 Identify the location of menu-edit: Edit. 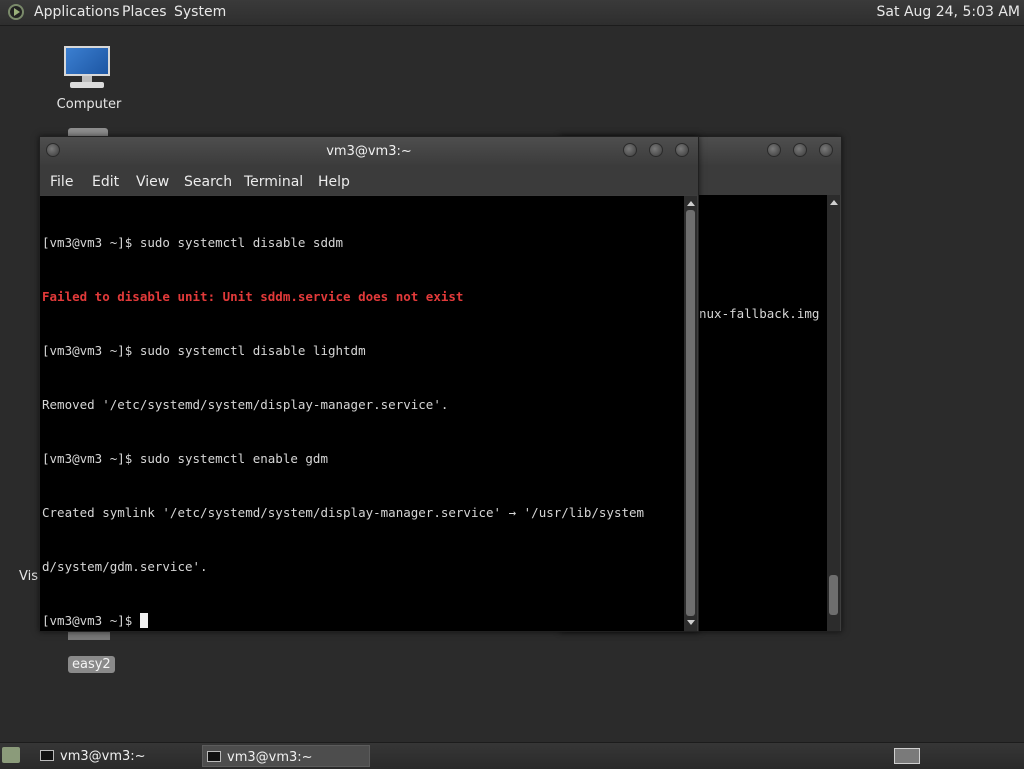
(105, 182).